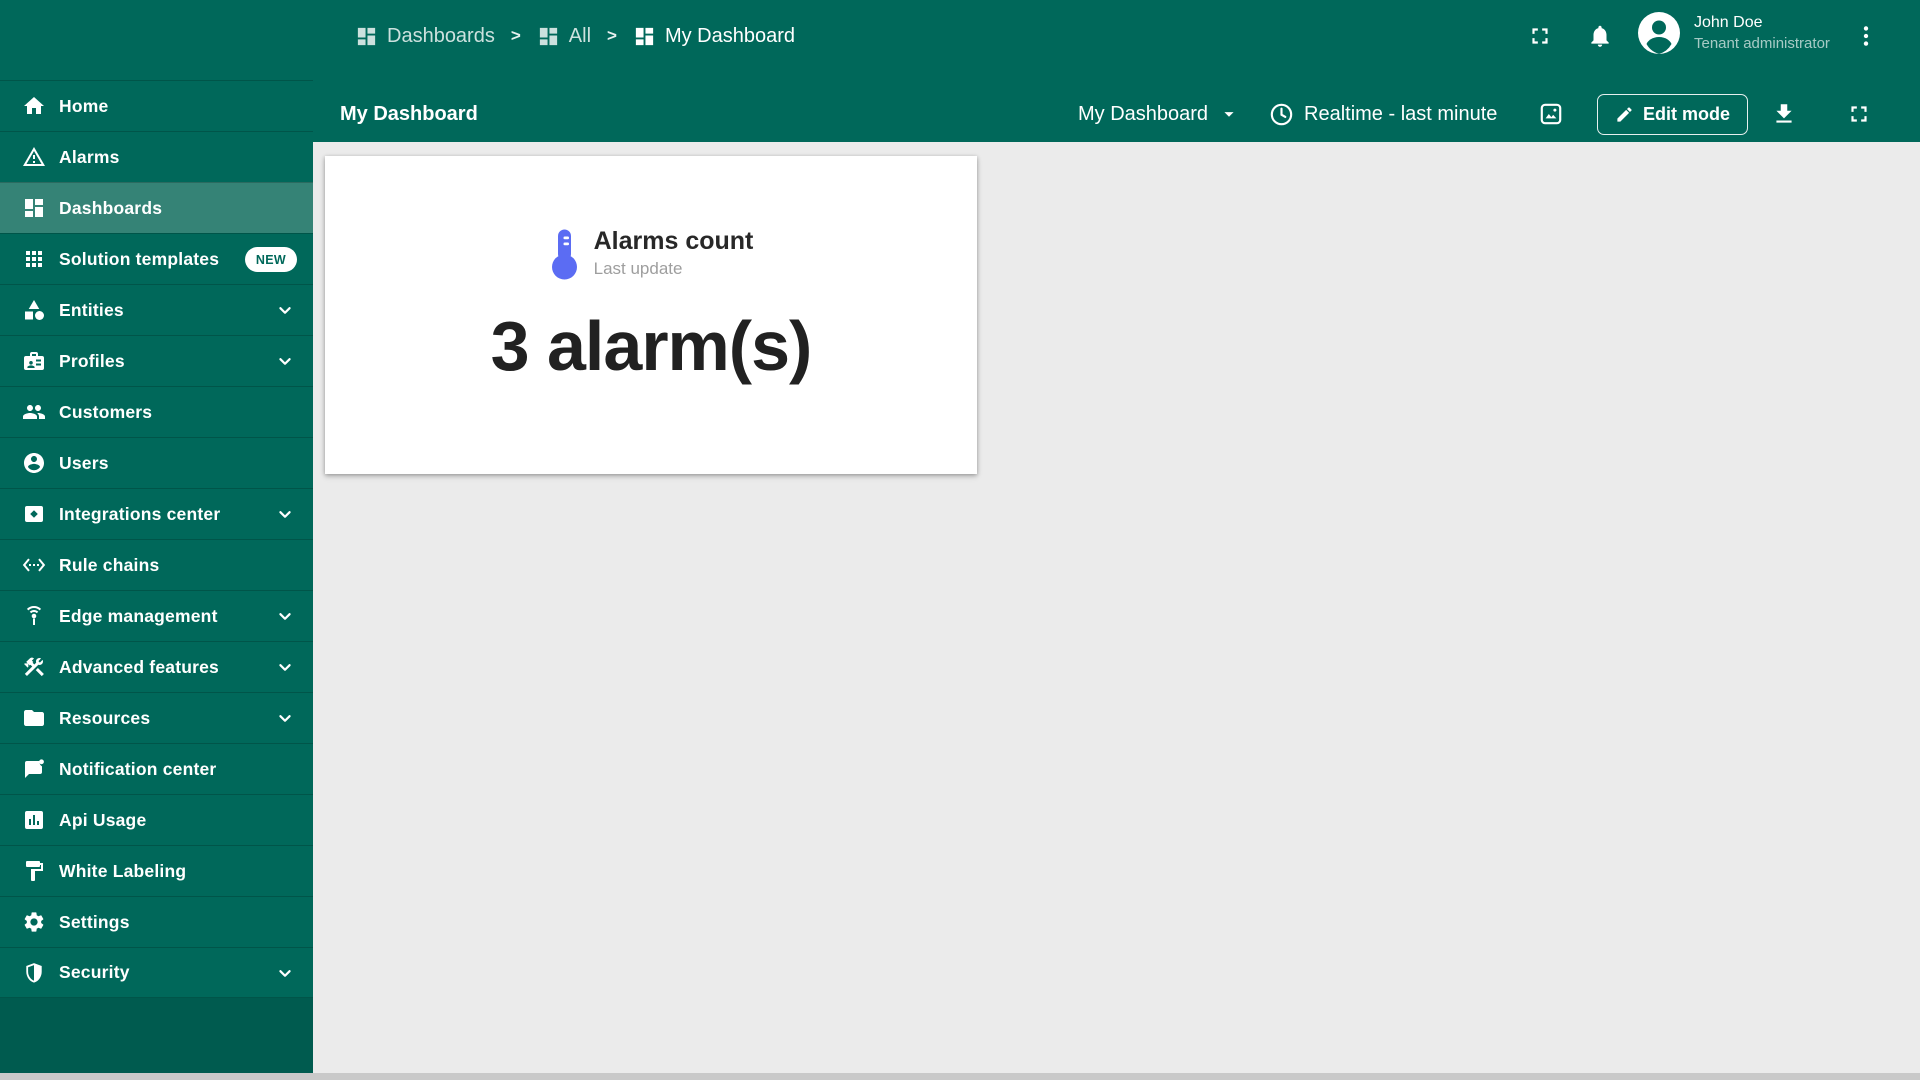 The image size is (1920, 1080). I want to click on breadcrumb-item-all: All, so click(564, 36).